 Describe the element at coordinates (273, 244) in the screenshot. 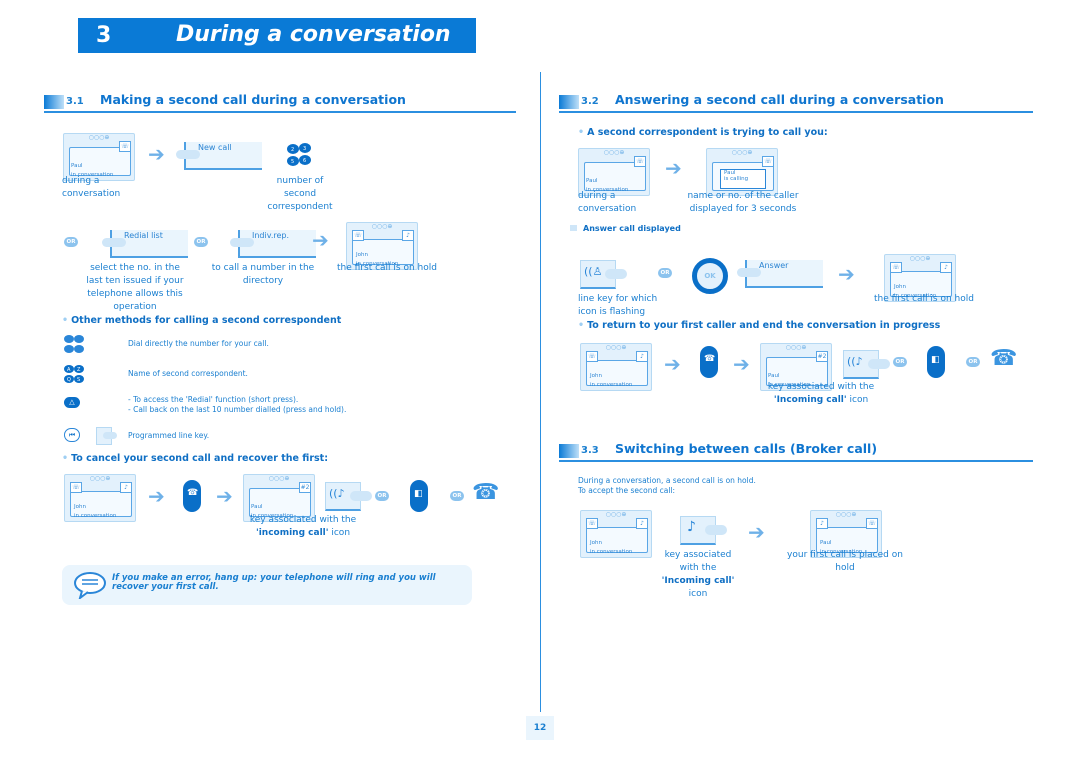

I see `softkey-indiv-rep: Indiv.rep.` at that location.